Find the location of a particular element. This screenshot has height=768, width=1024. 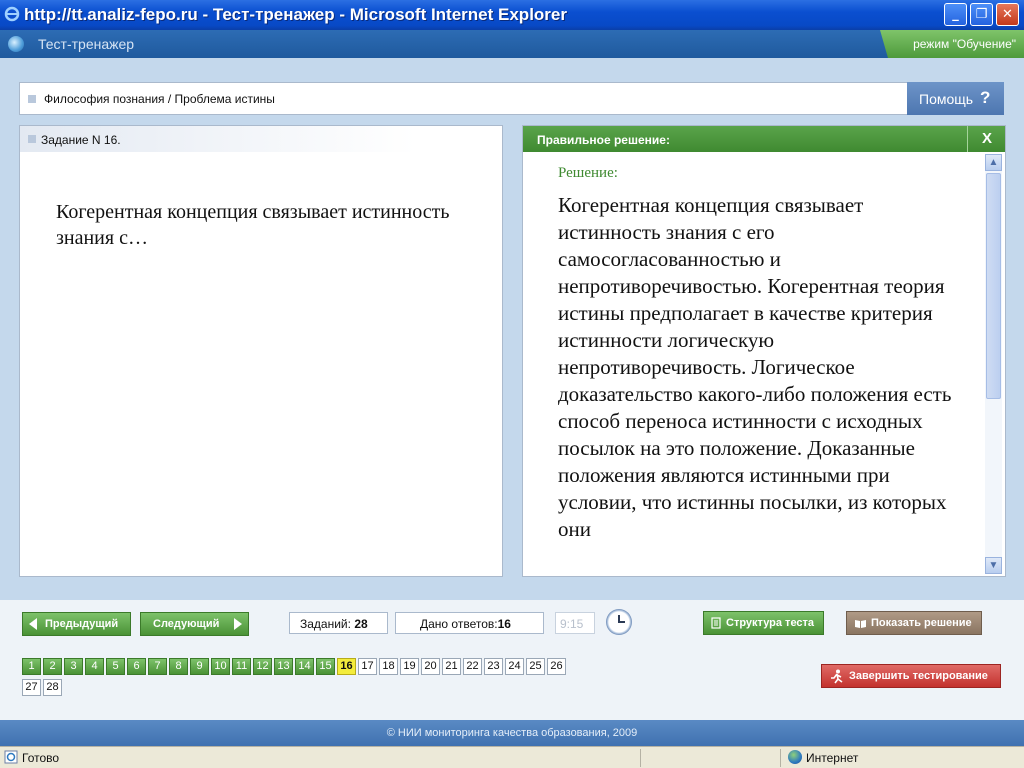

internet-explorer-icon is located at coordinates (12, 14).